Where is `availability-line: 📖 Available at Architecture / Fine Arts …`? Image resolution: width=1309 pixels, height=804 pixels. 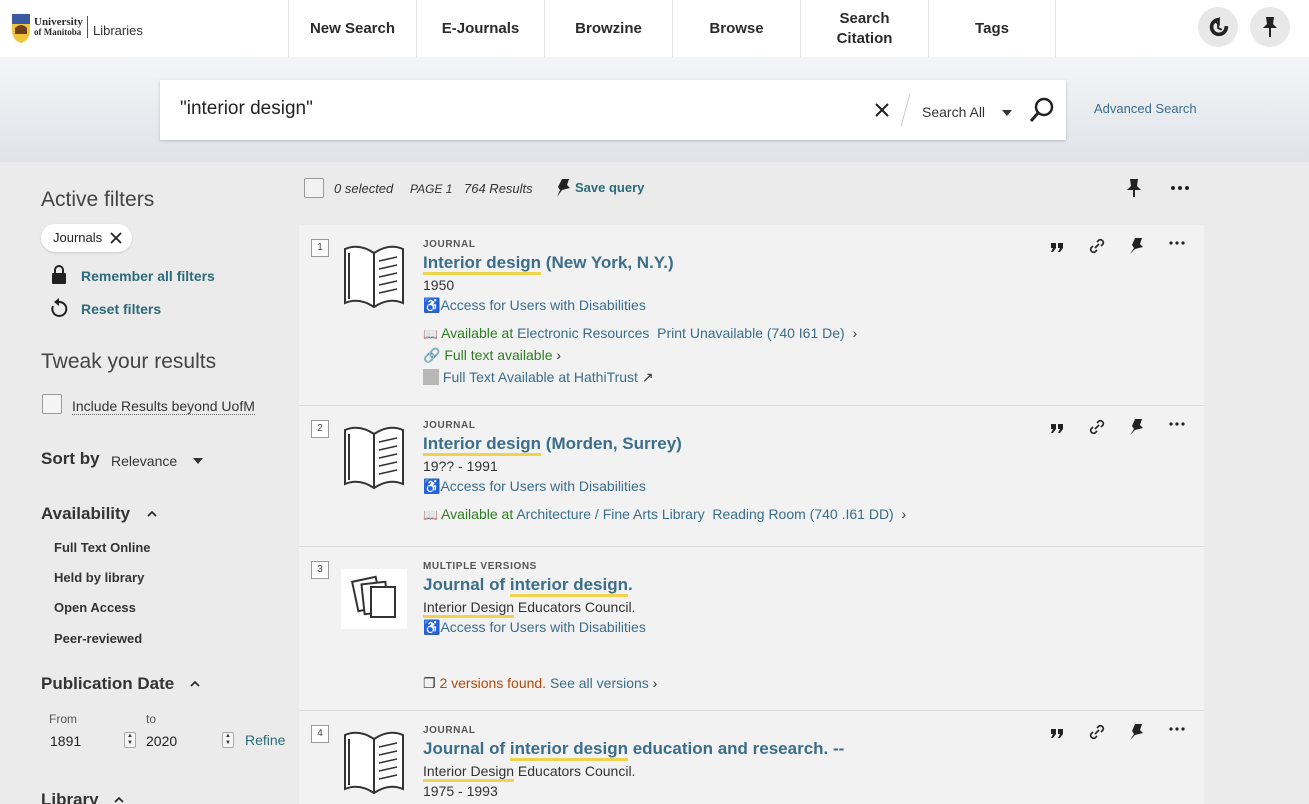
availability-line: 📖 Available at Architecture / Fine Arts … is located at coordinates (664, 514).